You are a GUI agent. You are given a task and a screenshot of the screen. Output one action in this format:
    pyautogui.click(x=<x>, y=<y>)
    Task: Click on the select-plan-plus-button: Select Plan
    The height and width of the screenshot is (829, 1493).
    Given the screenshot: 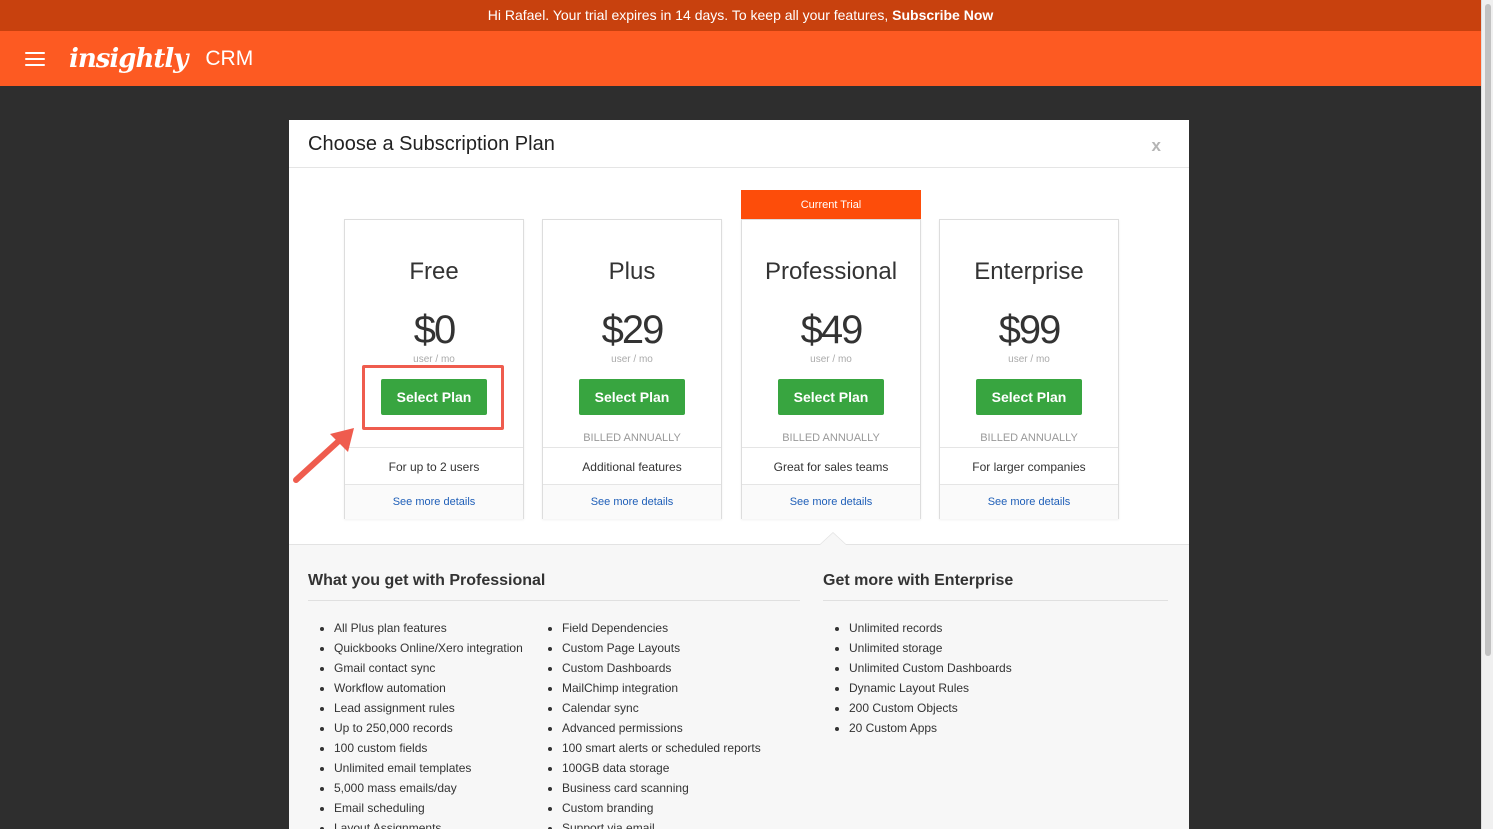 What is the action you would take?
    pyautogui.click(x=632, y=397)
    